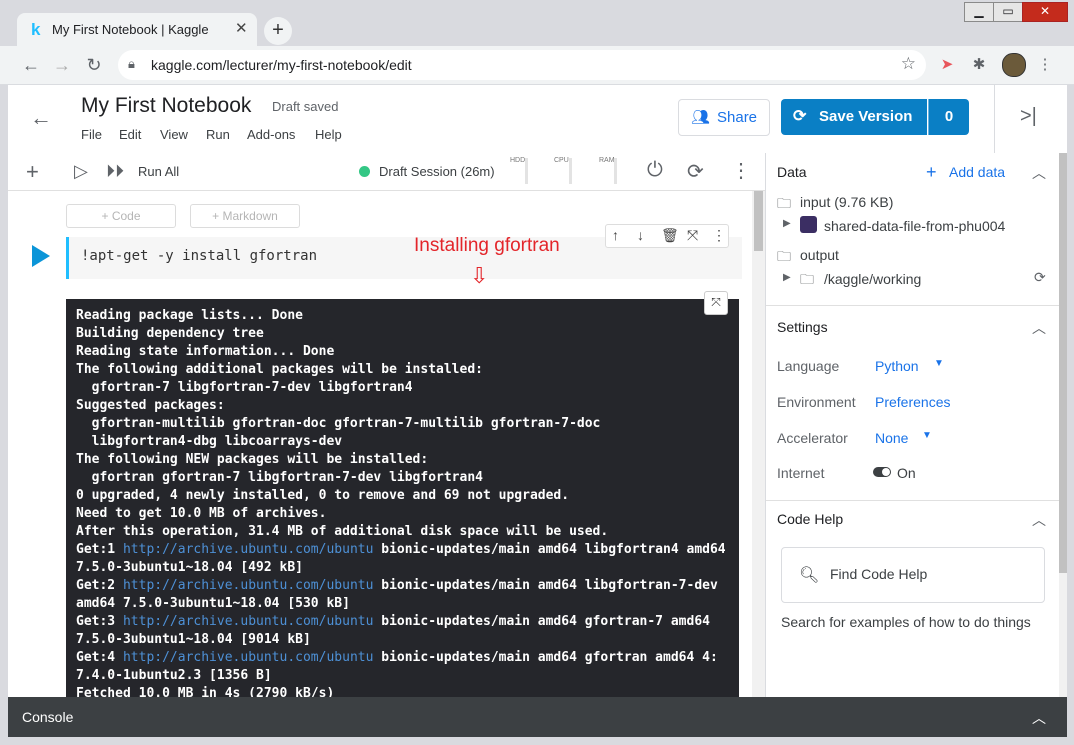 This screenshot has height=745, width=1074. I want to click on restart-icon: ⟳, so click(695, 171).